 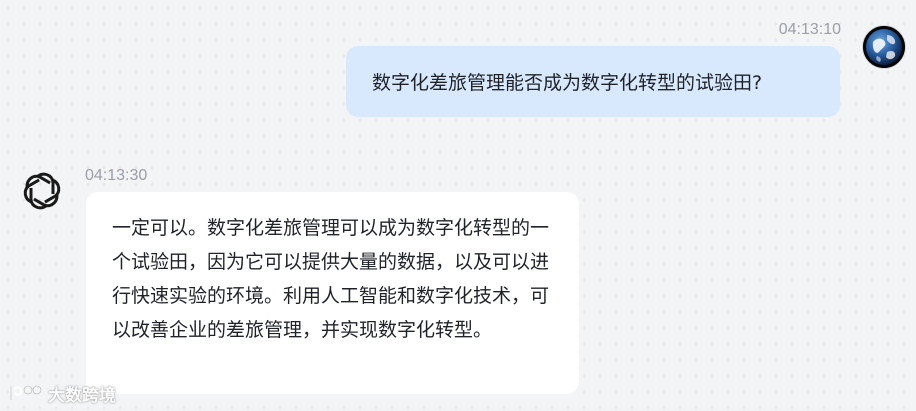 I want to click on openai-logo-icon, so click(x=42, y=191).